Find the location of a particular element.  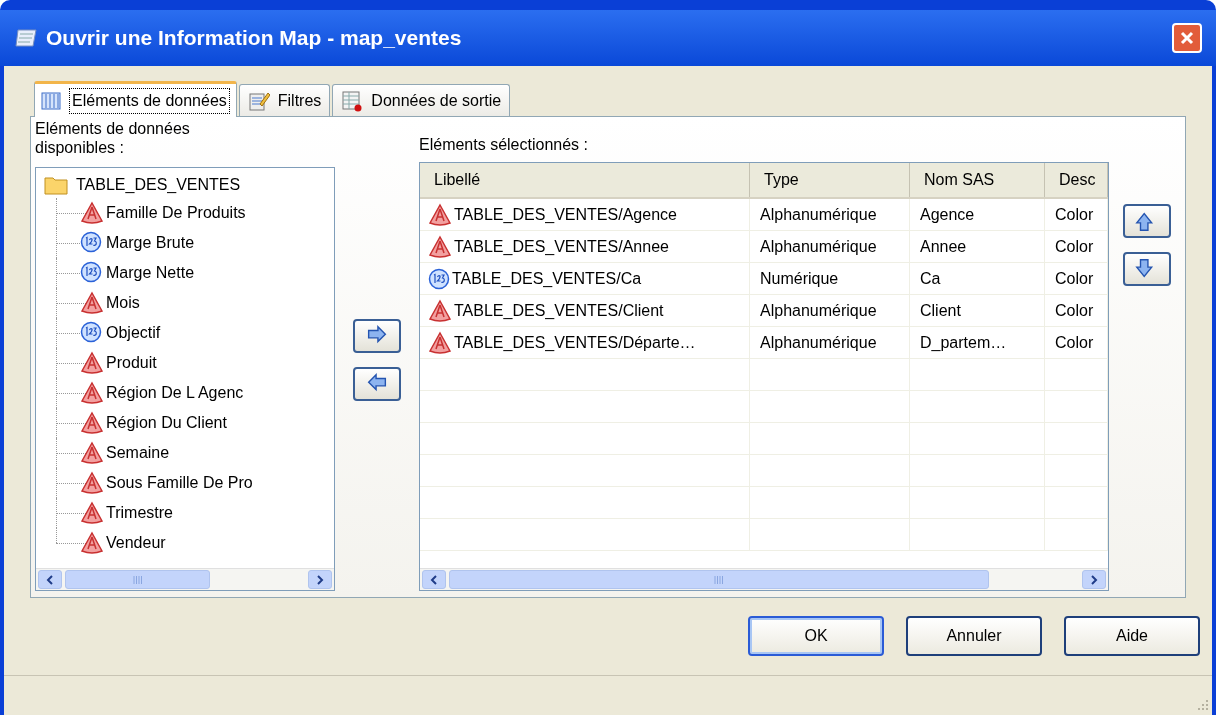

table-cell: TABLE_DES_VENTES/Annee is located at coordinates (585, 246).